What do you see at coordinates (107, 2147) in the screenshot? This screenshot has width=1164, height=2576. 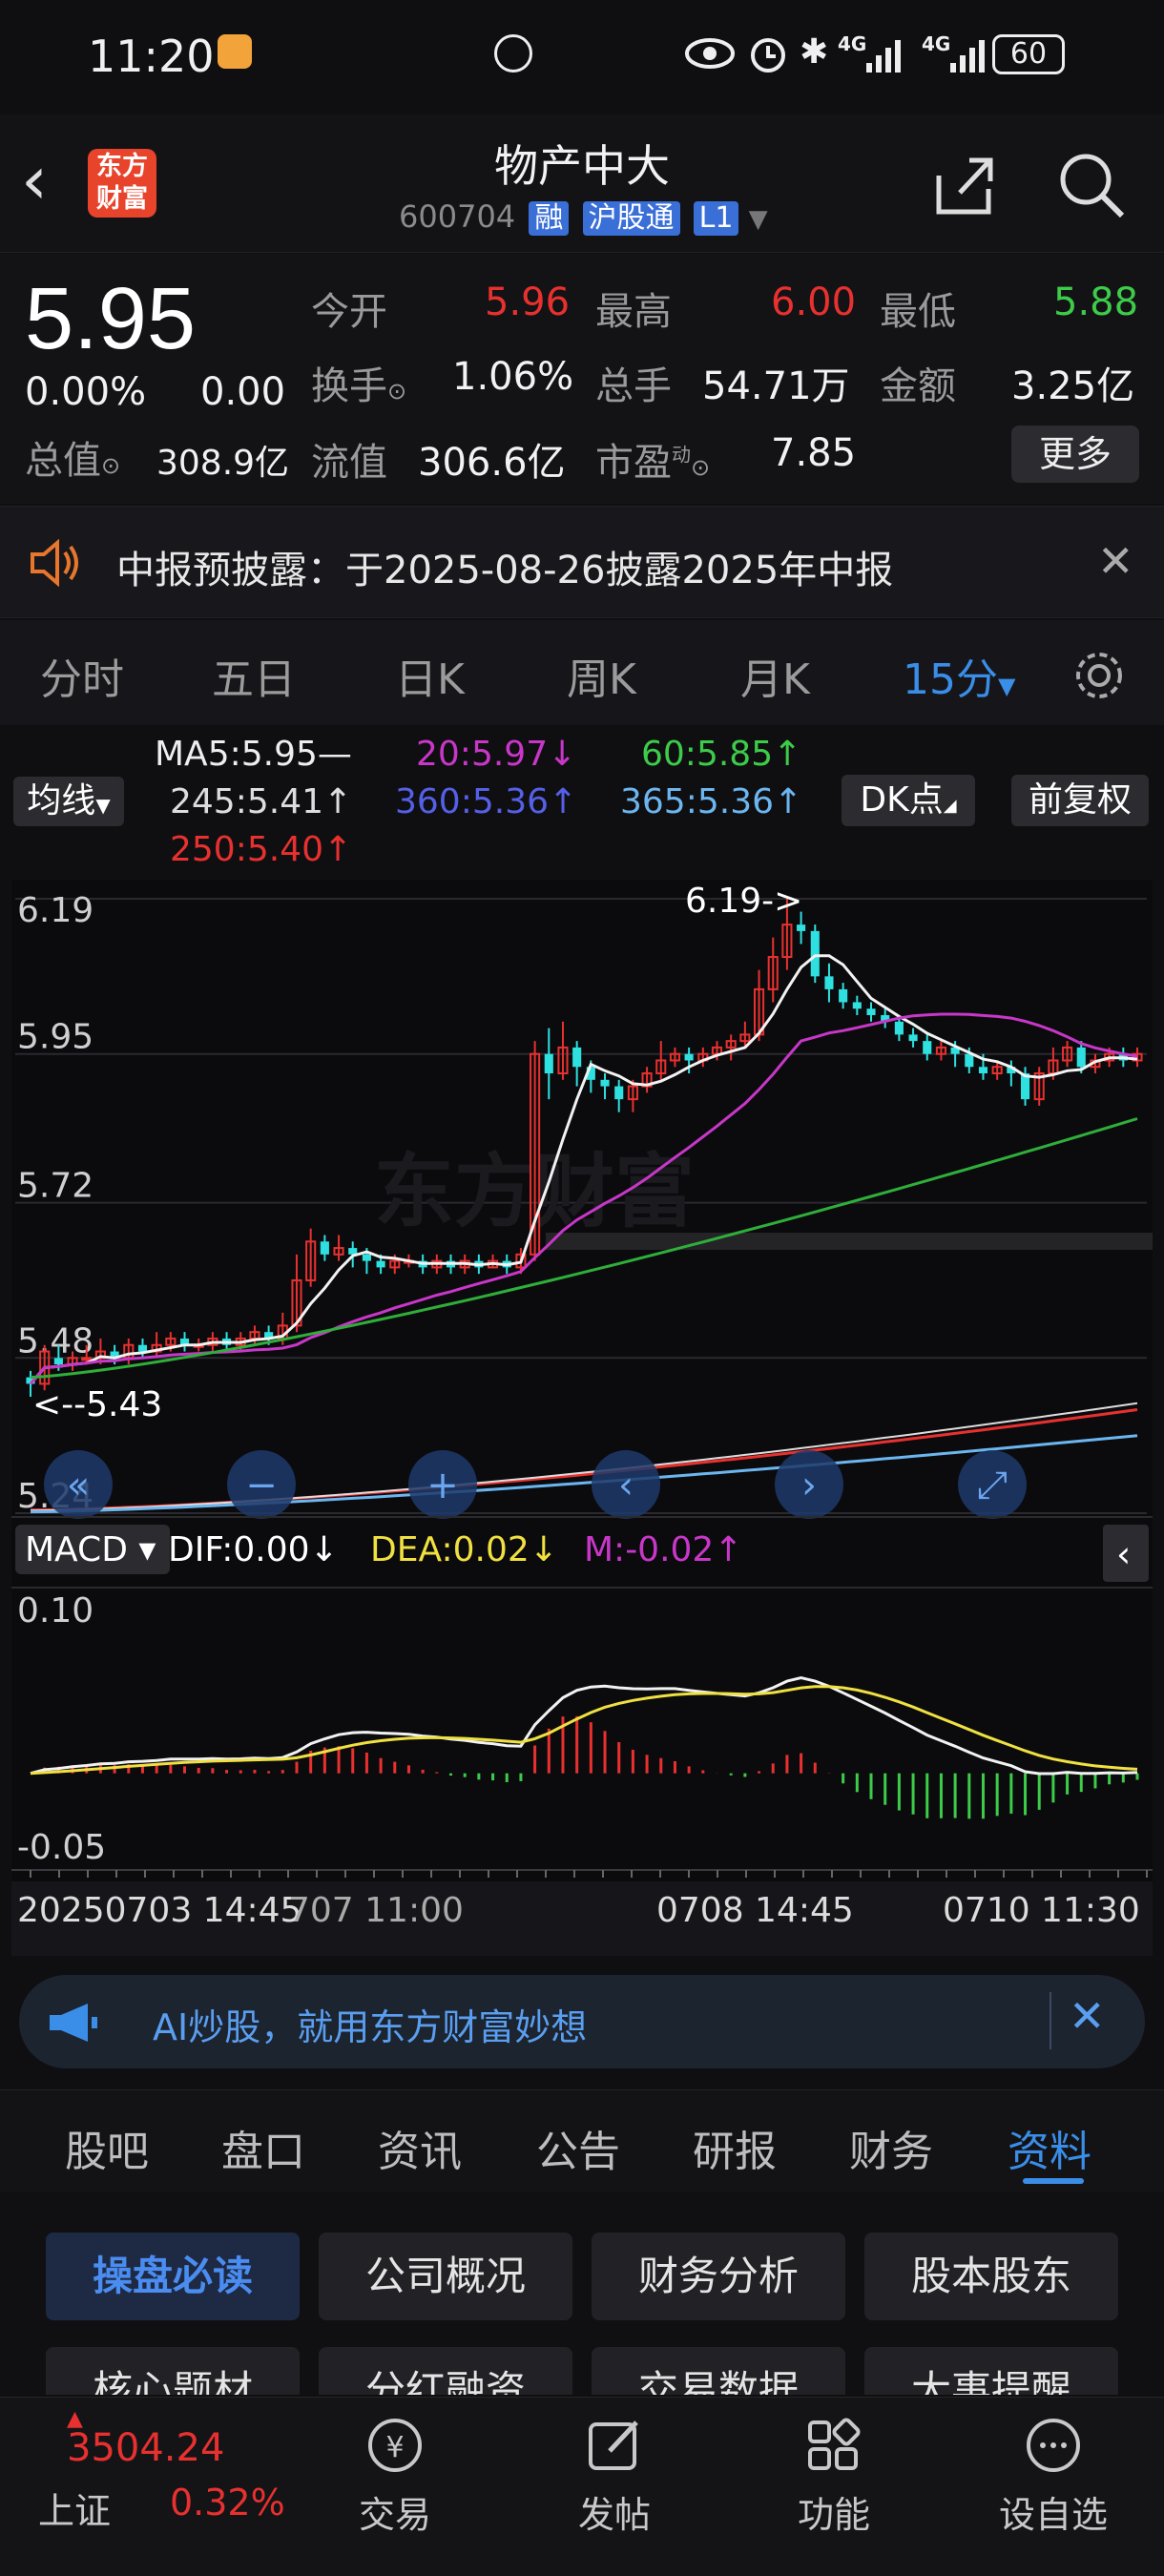 I see `tab-guba: 股吧` at bounding box center [107, 2147].